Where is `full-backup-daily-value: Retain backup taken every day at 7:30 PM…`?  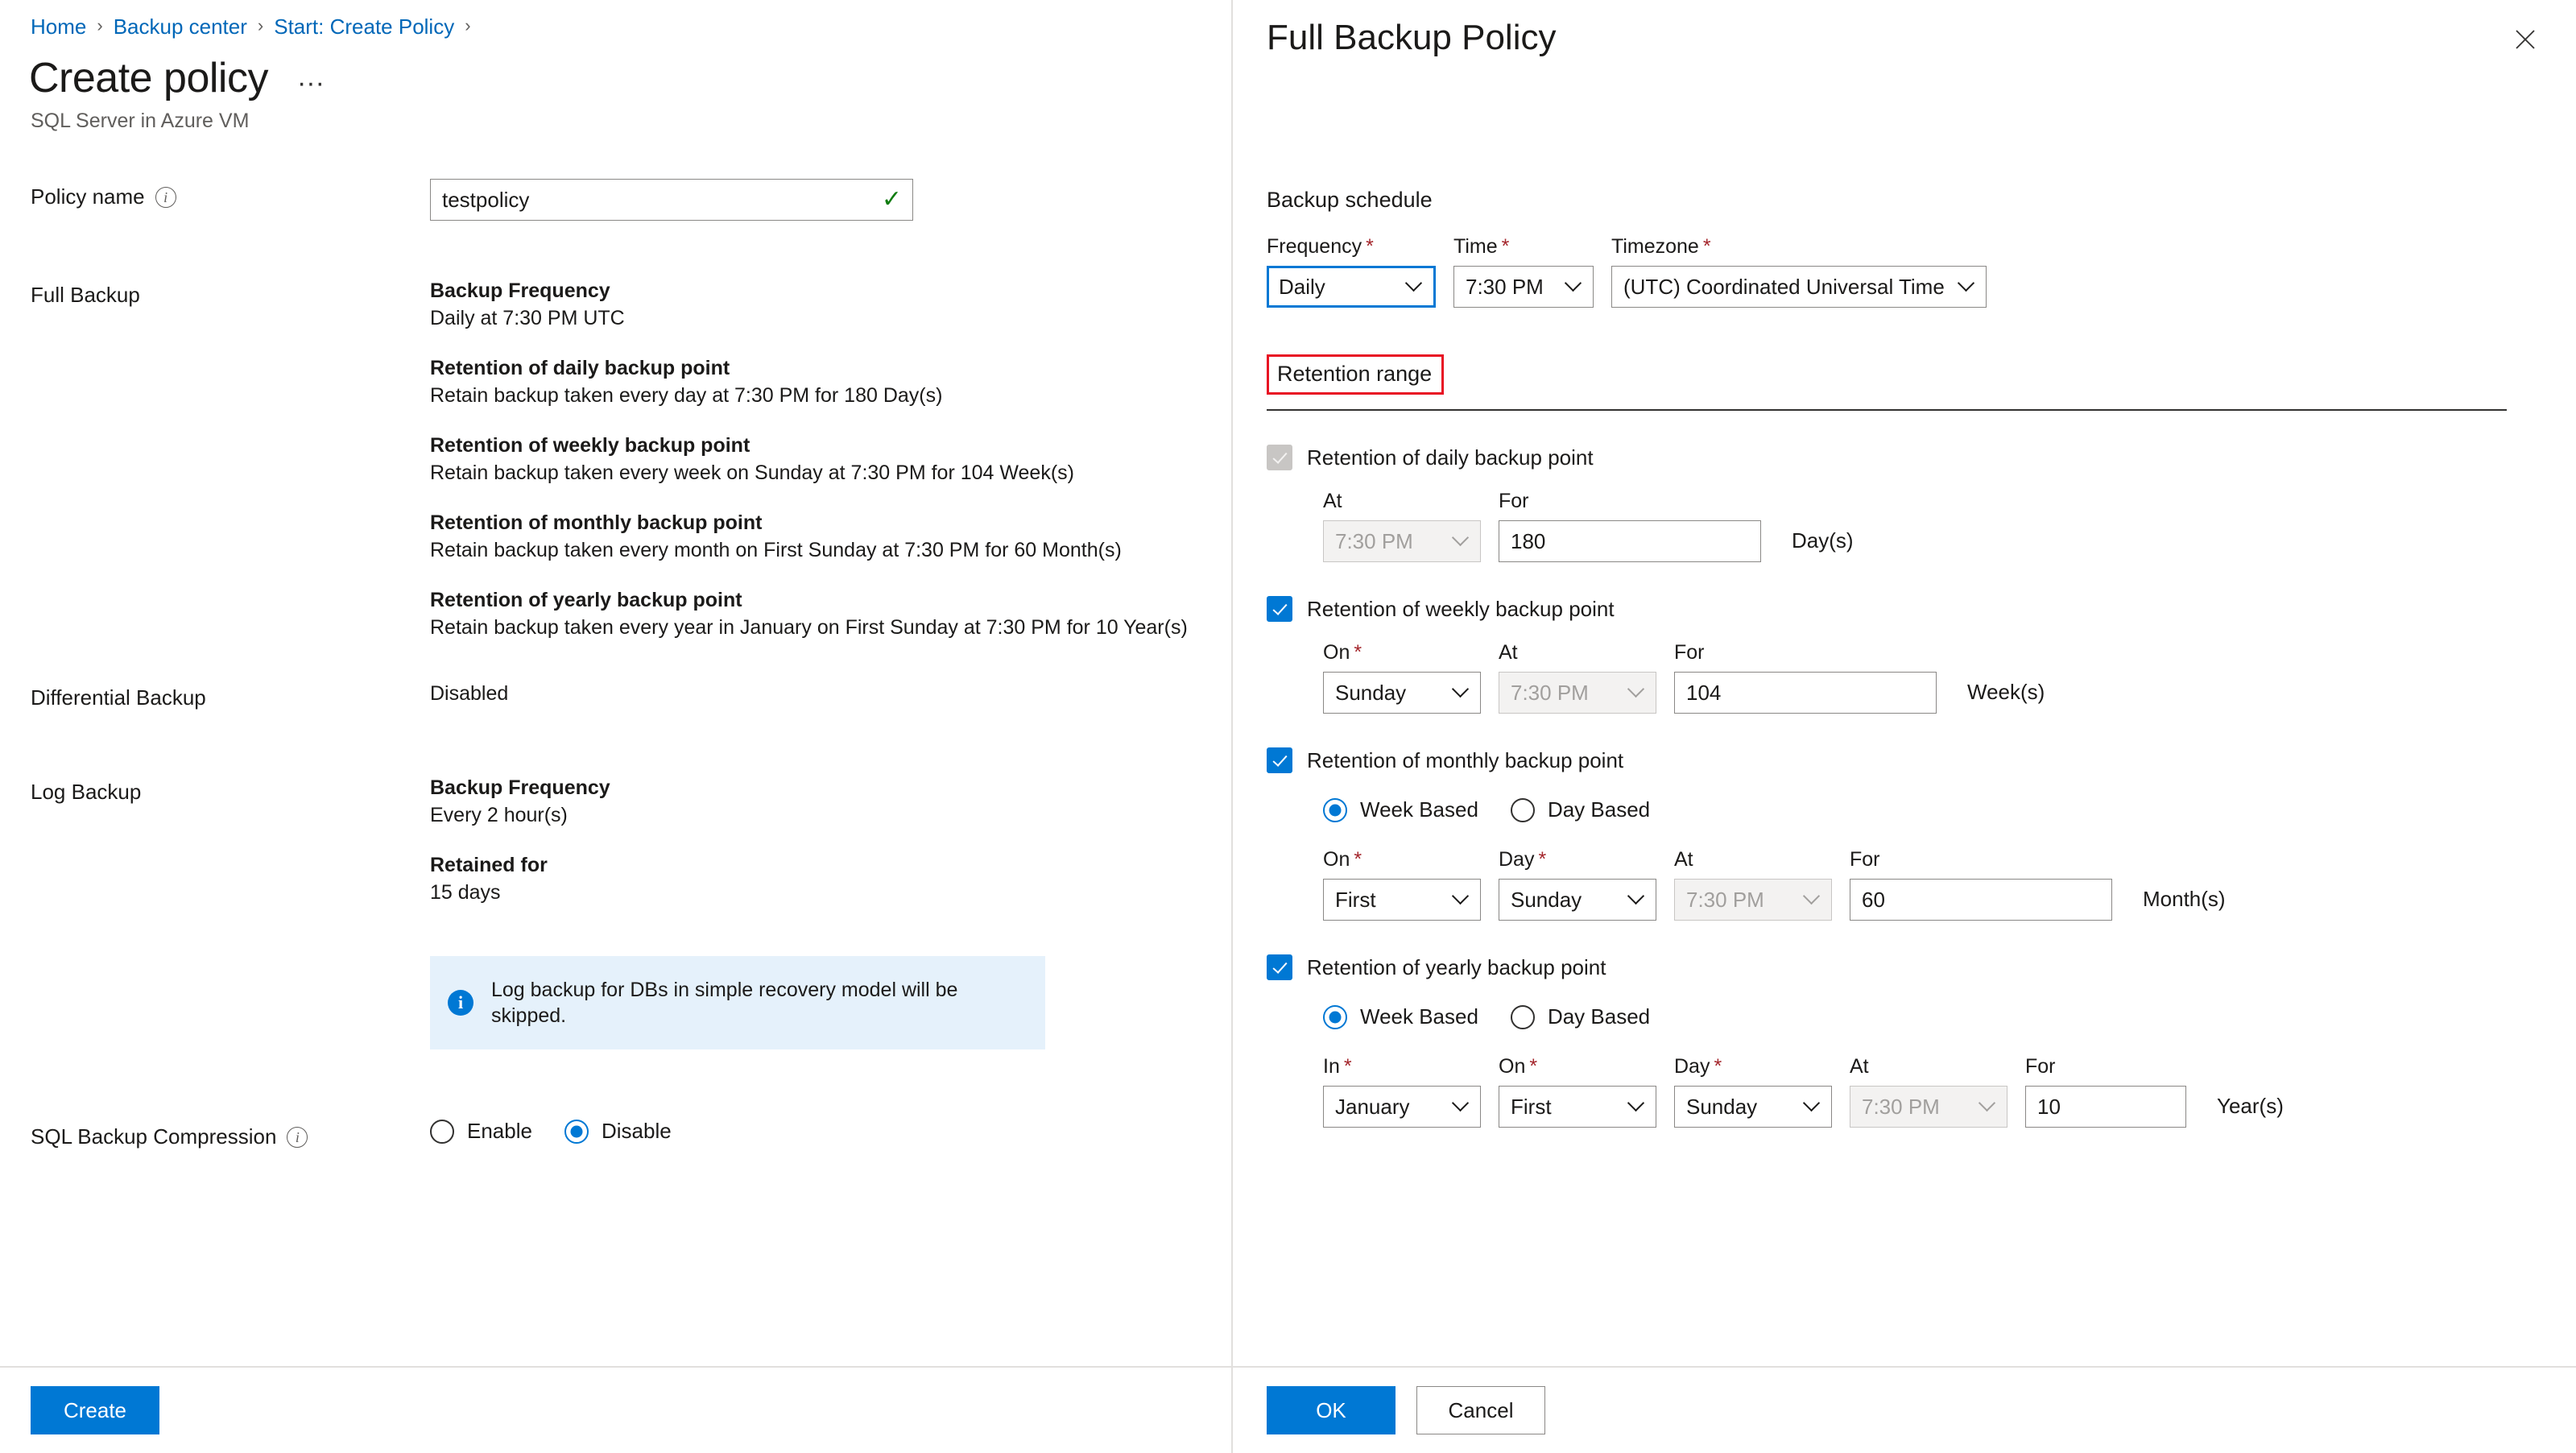 full-backup-daily-value: Retain backup taken every day at 7:30 PM… is located at coordinates (686, 395).